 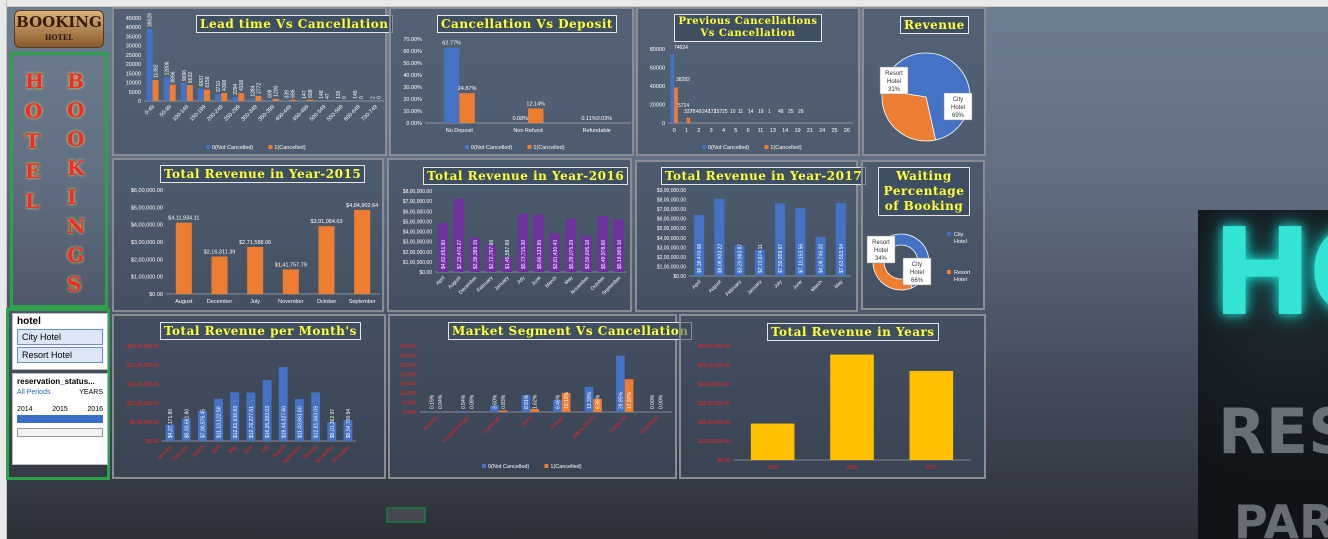 What do you see at coordinates (671, 248) in the screenshot?
I see `y-tick-label: $3,00,000.00` at bounding box center [671, 248].